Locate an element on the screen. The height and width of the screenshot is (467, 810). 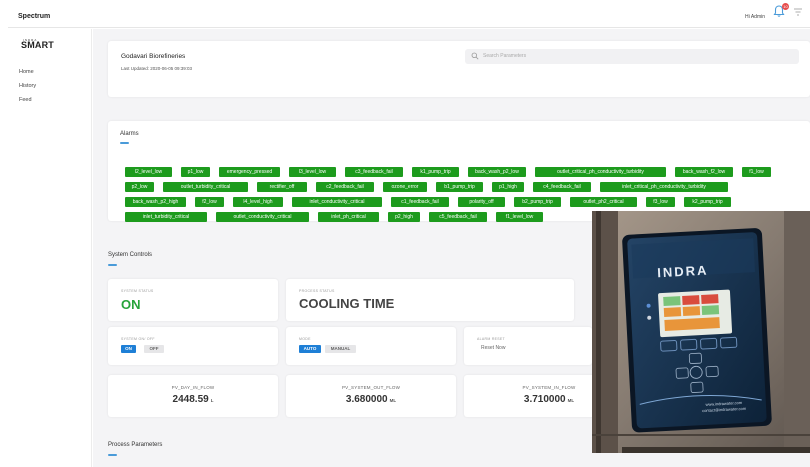
system-status-card: SYSTEM STATUS ON is located at coordinates (193, 300).